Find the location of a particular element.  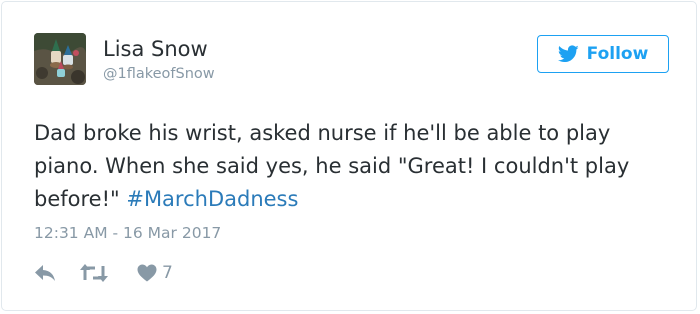

reply-icon is located at coordinates (45, 273).